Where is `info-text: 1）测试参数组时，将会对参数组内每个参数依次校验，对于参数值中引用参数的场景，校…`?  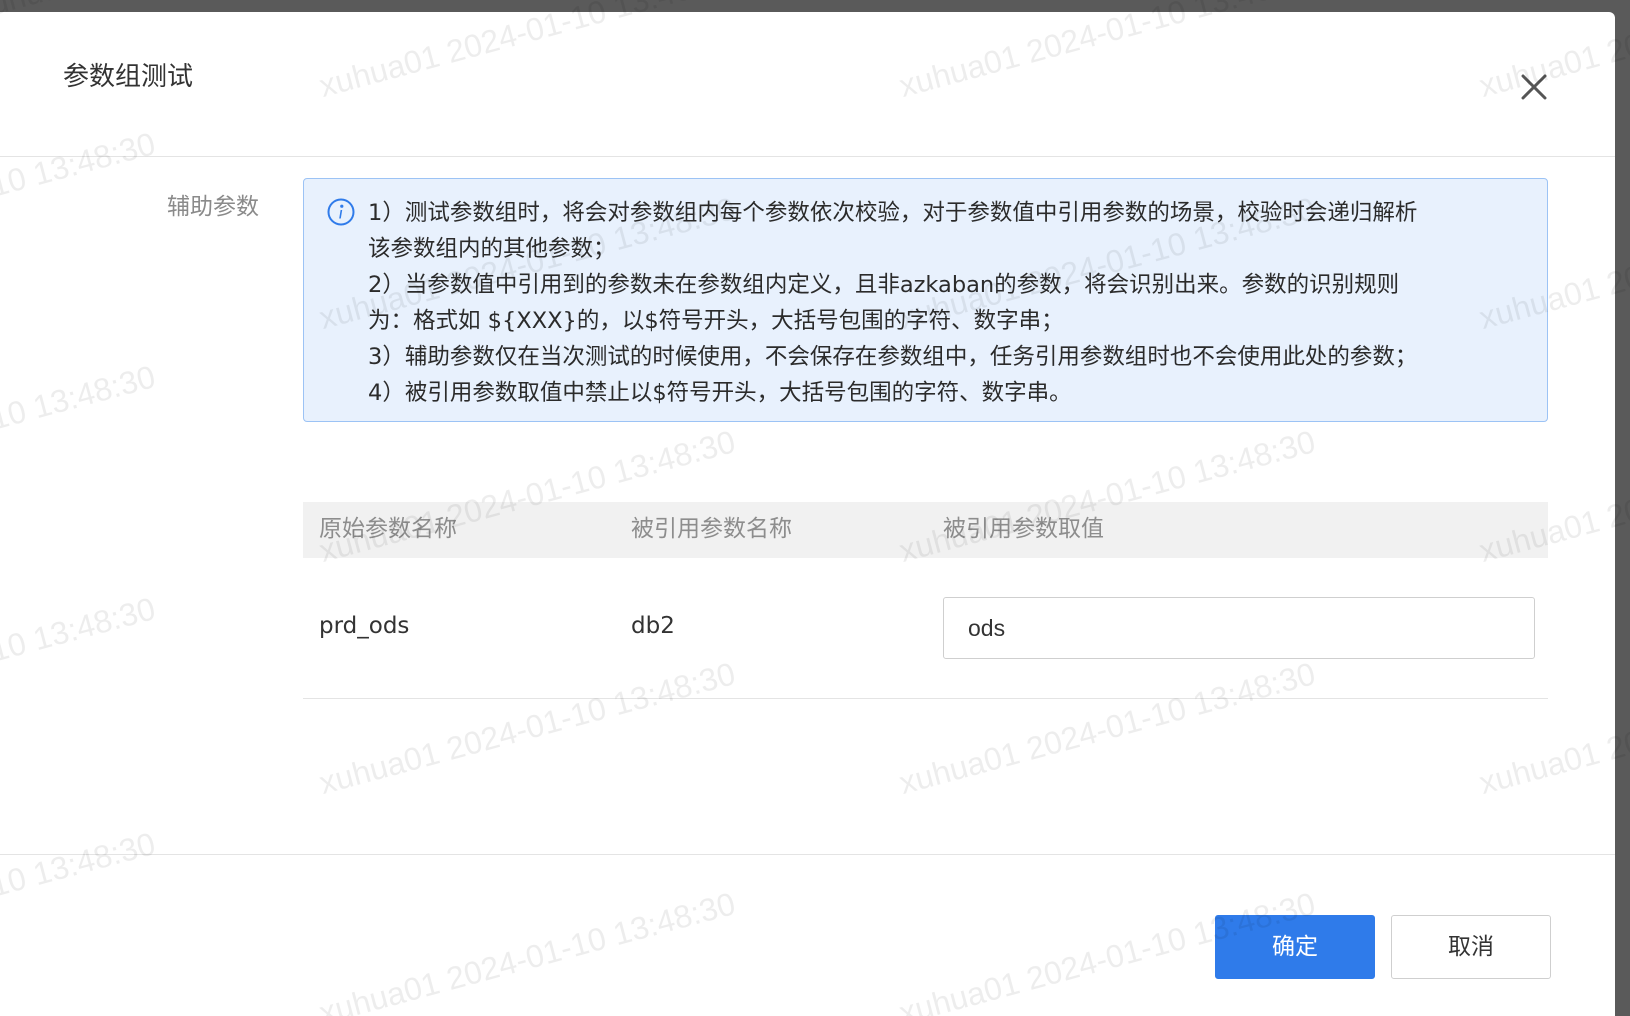 info-text: 1）测试参数组时，将会对参数组内每个参数依次校验，对于参数值中引用参数的场景，校… is located at coordinates (943, 303).